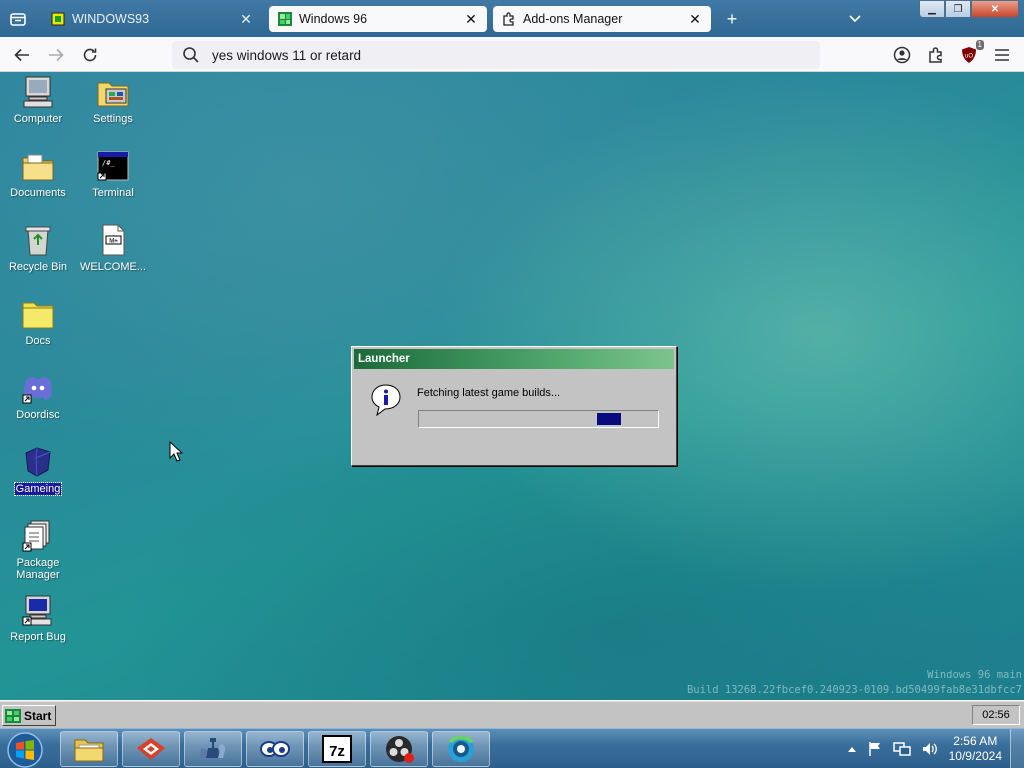  What do you see at coordinates (1017, 748) in the screenshot?
I see `show-desktop-button` at bounding box center [1017, 748].